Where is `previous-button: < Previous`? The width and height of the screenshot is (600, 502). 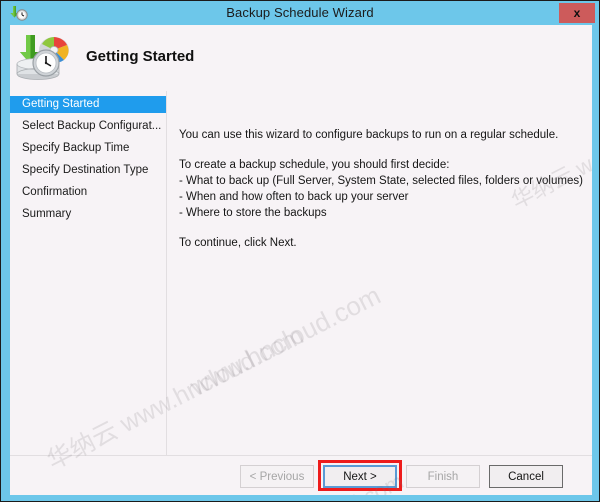
previous-button: < Previous is located at coordinates (277, 476).